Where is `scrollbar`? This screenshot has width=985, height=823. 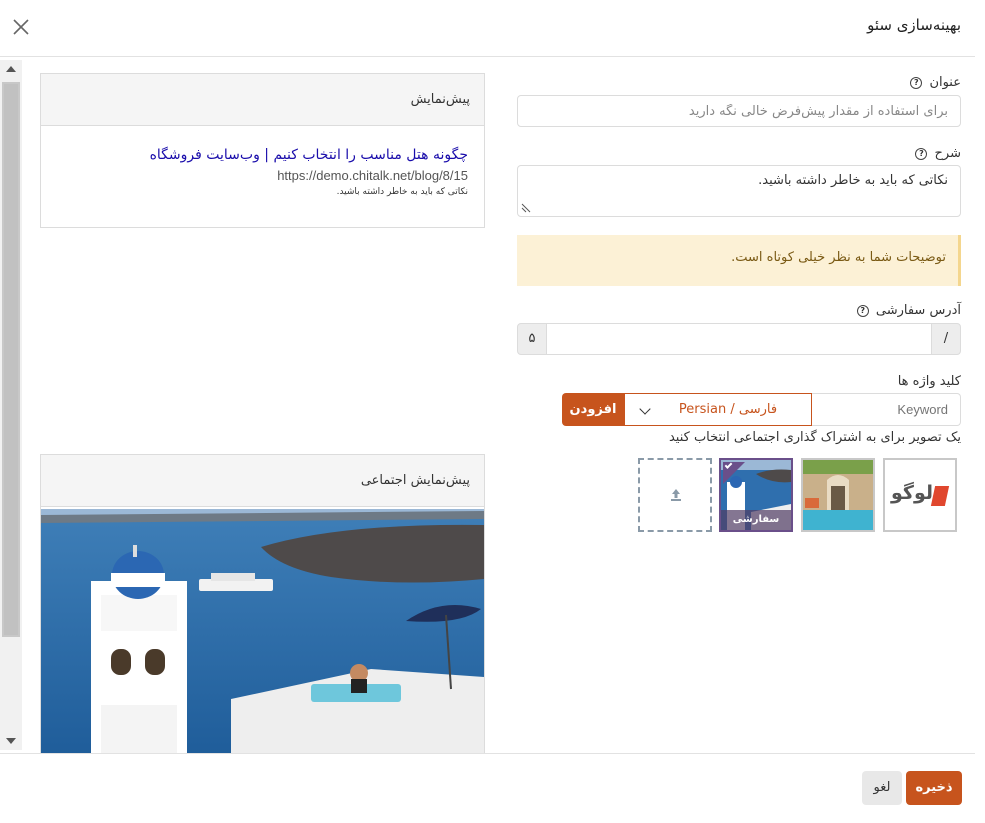
scrollbar is located at coordinates (11, 405).